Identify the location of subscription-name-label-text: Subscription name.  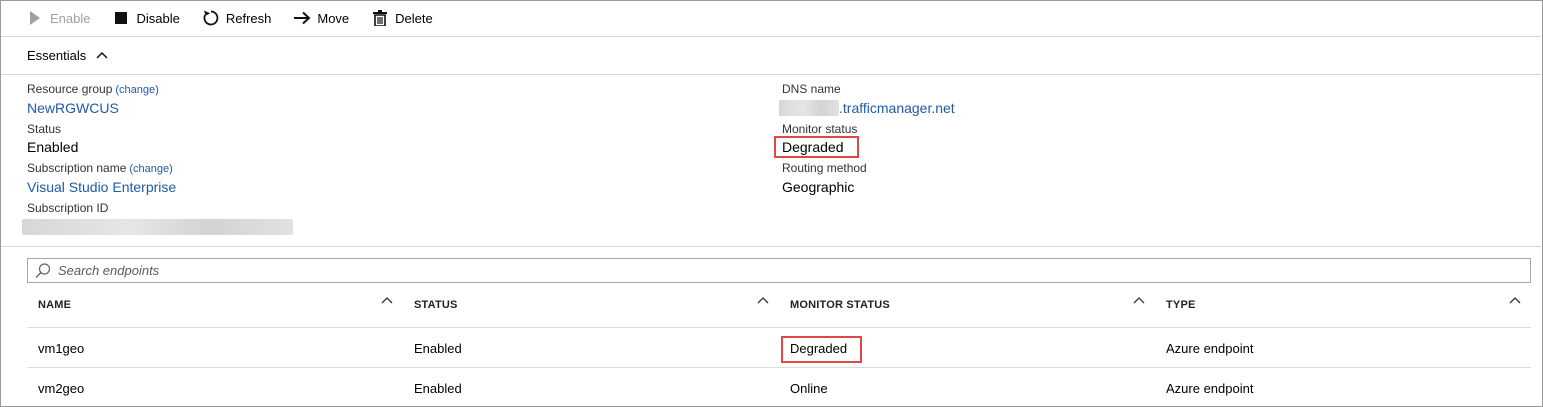
(77, 168).